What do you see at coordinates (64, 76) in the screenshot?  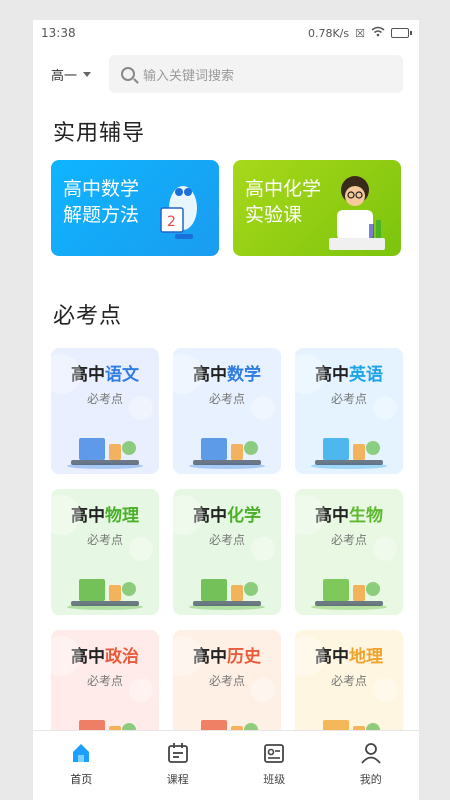 I see `grade-label: 高一` at bounding box center [64, 76].